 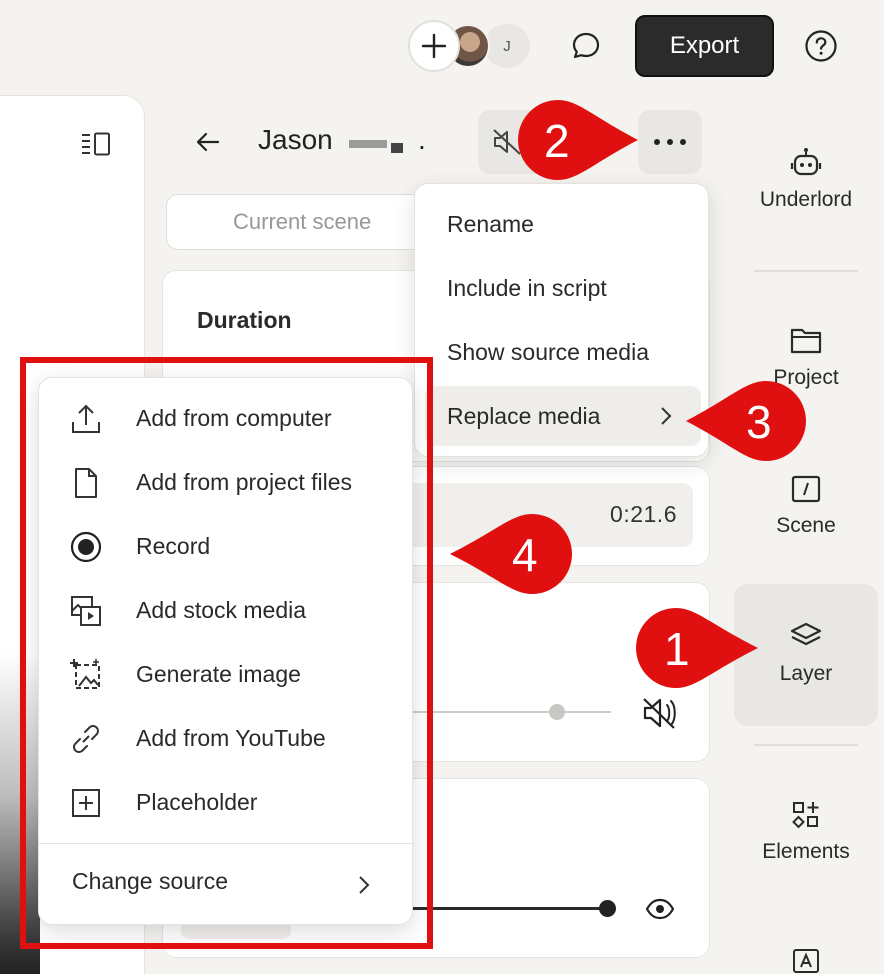 What do you see at coordinates (643, 514) in the screenshot?
I see `time-value: 0:21.6` at bounding box center [643, 514].